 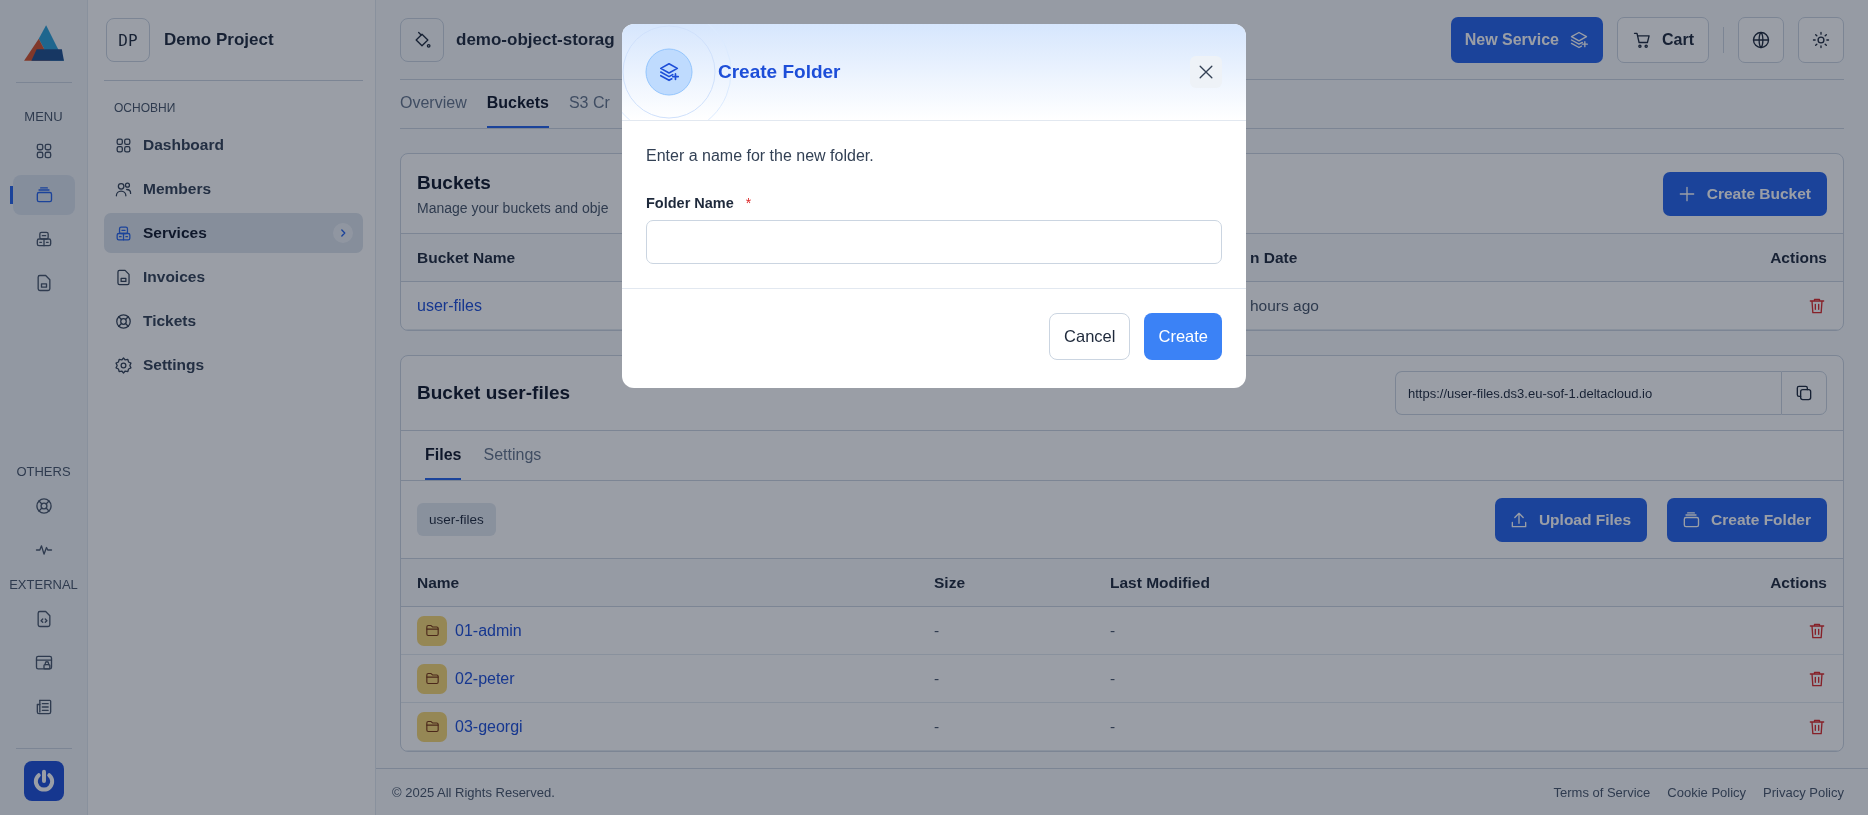 I want to click on sidebar-item: Settings, so click(x=233, y=365).